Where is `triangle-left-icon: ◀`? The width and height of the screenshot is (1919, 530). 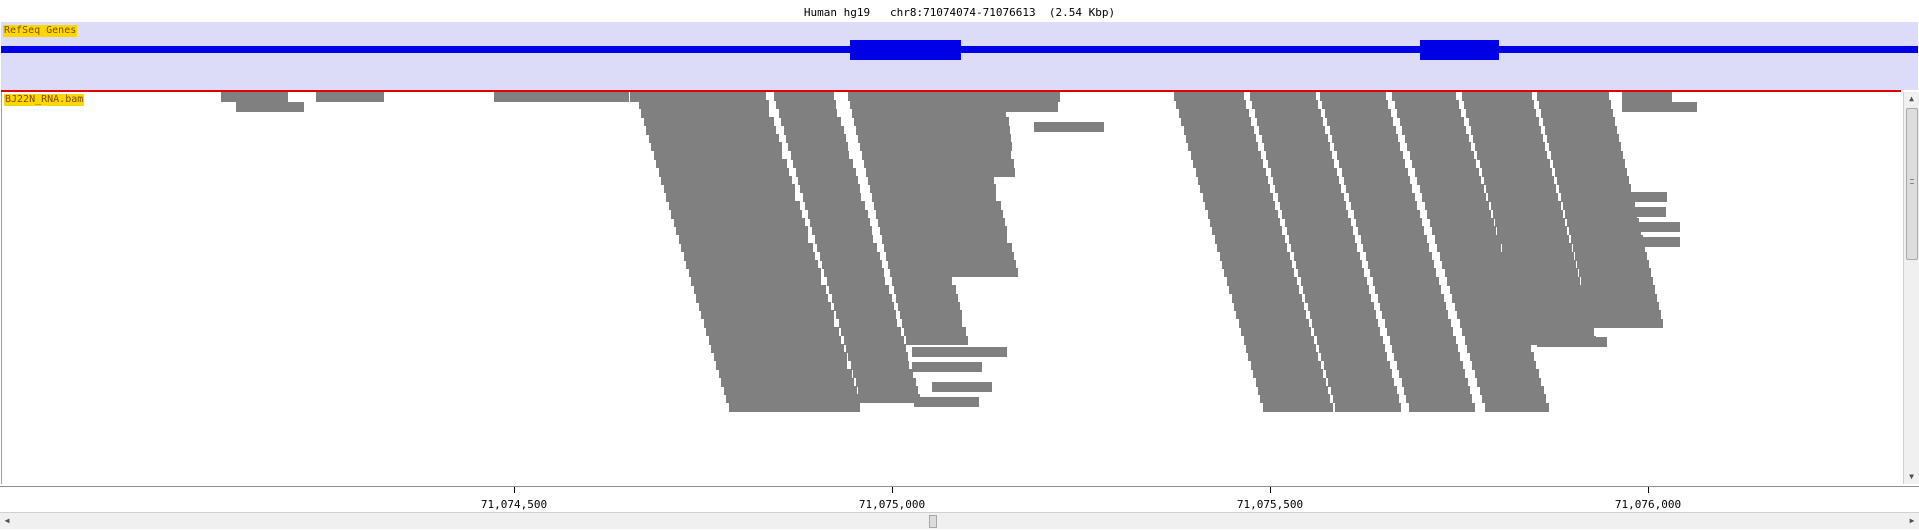 triangle-left-icon: ◀ is located at coordinates (7, 521).